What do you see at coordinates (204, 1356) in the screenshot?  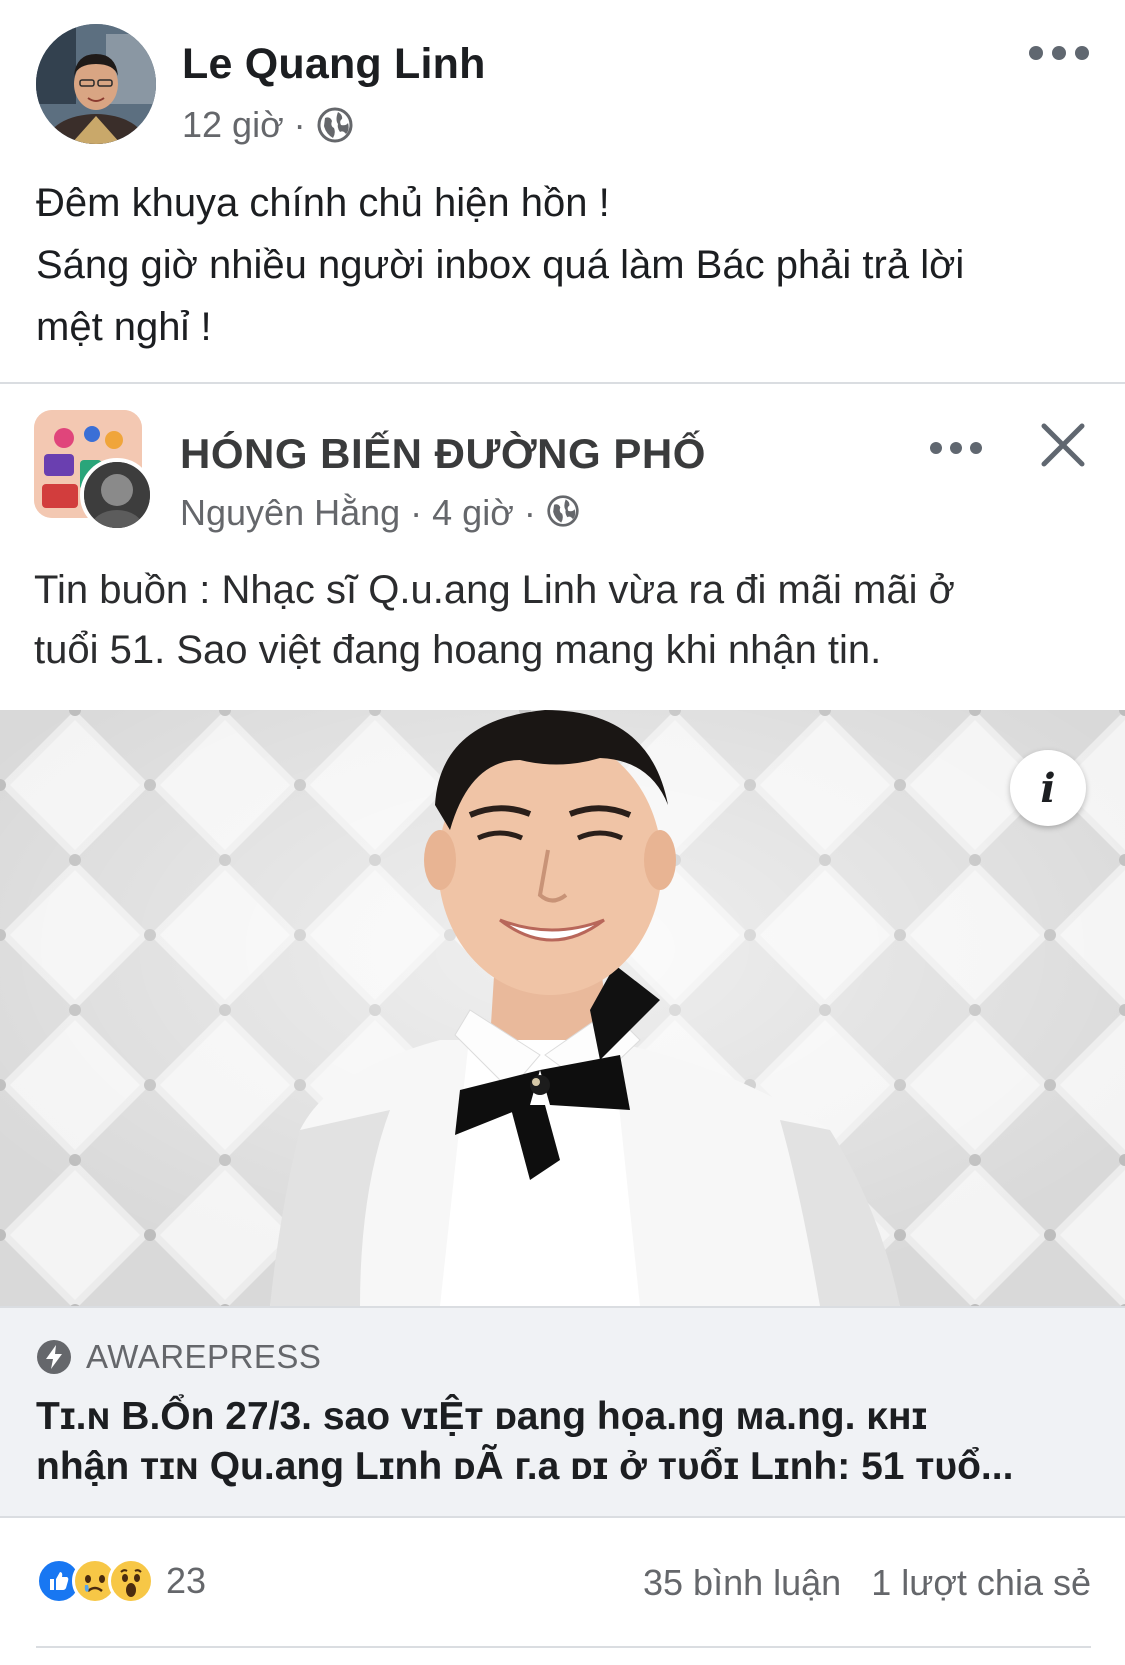 I see `link-source-name: AWAREPRESS` at bounding box center [204, 1356].